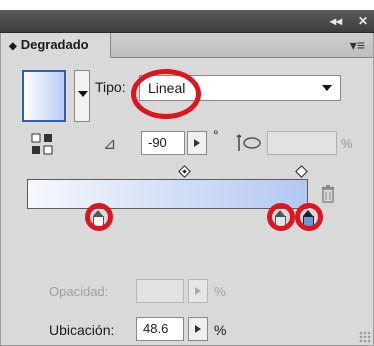  What do you see at coordinates (365, 337) in the screenshot?
I see `resize-grip-icon` at bounding box center [365, 337].